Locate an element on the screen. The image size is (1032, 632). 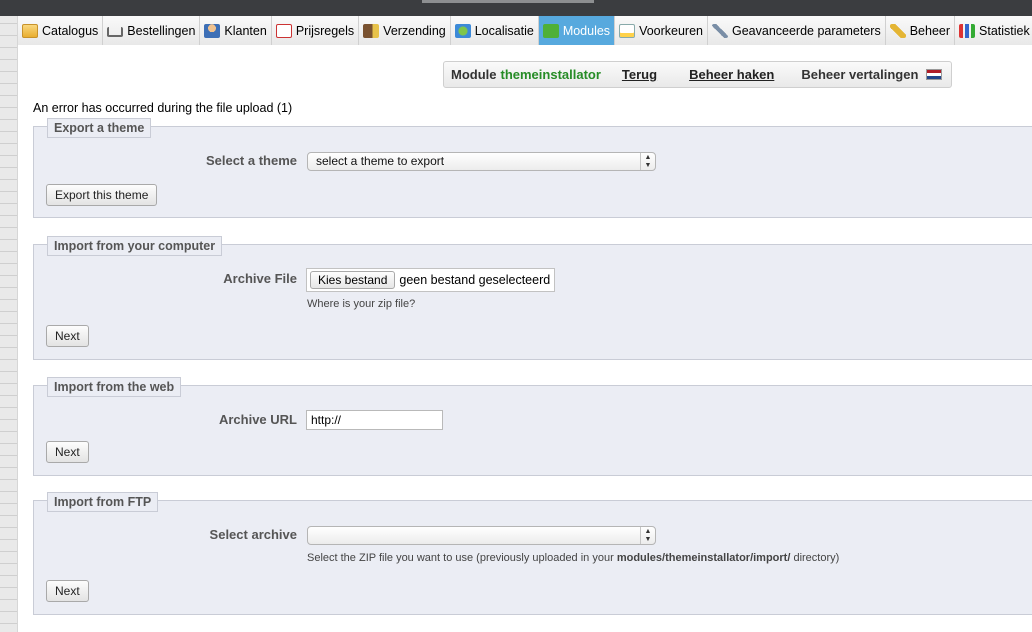
archive-url-input is located at coordinates (374, 420).